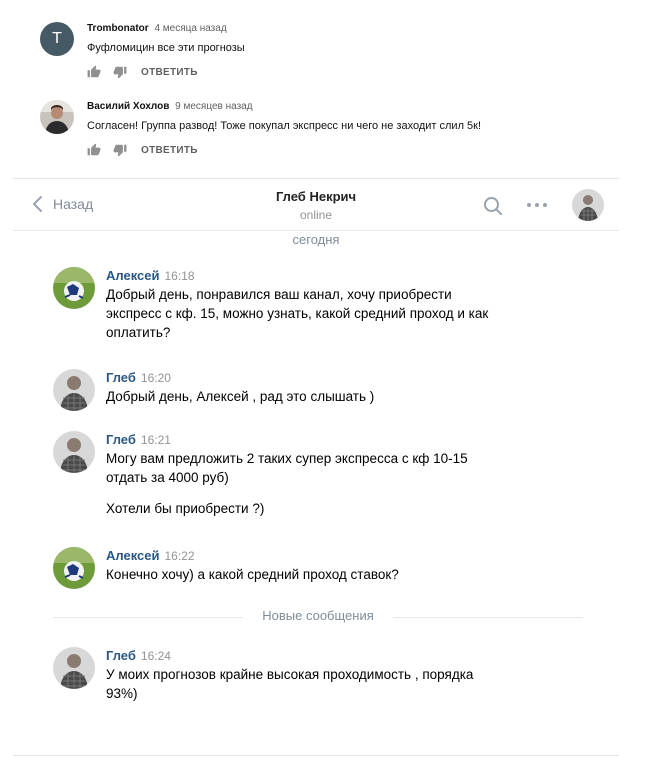 This screenshot has height=760, width=648. I want to click on comment-time: 4 месяца назад, so click(190, 28).